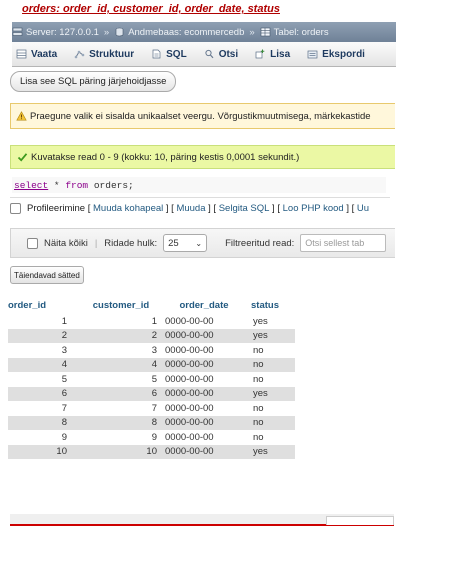 Image resolution: width=470 pixels, height=566 pixels. Describe the element at coordinates (47, 275) in the screenshot. I see `extra-options-button: Täiendavad sätted` at that location.